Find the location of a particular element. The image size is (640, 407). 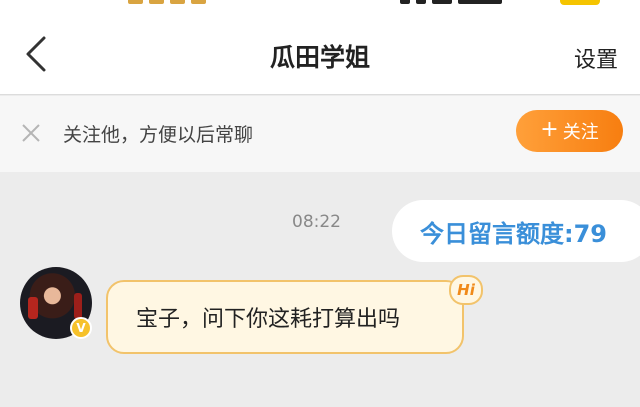

avatar: V is located at coordinates (56, 303).